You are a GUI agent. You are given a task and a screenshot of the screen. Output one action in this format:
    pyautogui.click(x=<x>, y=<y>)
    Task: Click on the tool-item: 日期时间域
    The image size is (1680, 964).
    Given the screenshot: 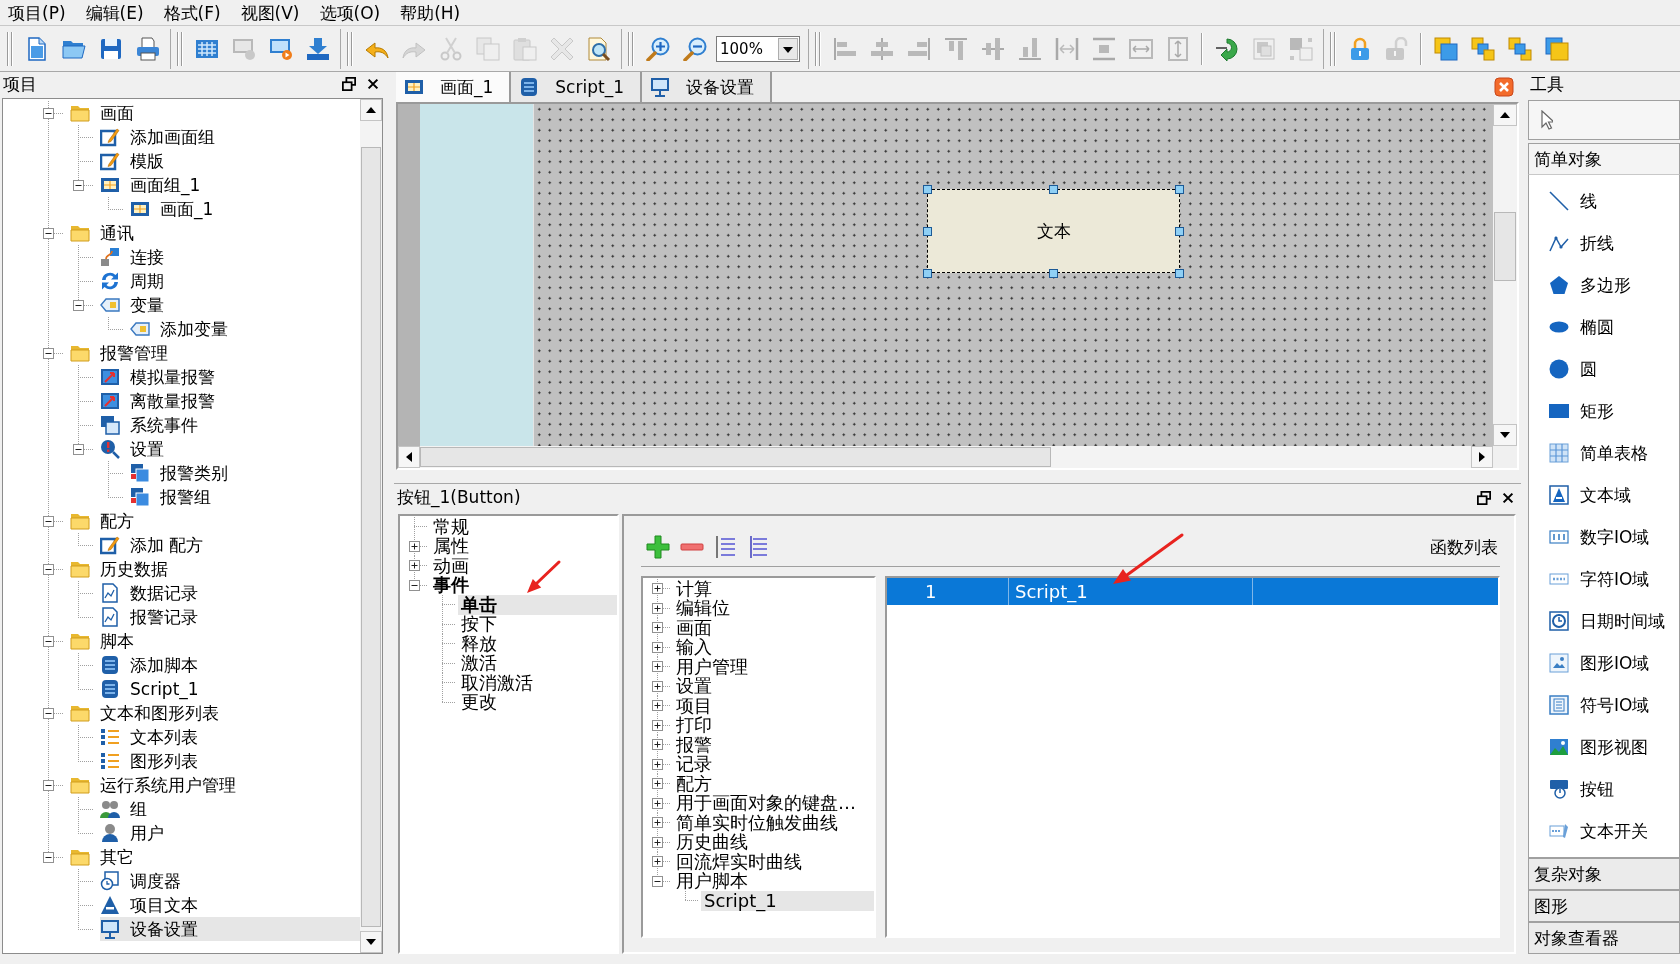 What is the action you would take?
    pyautogui.click(x=1604, y=621)
    